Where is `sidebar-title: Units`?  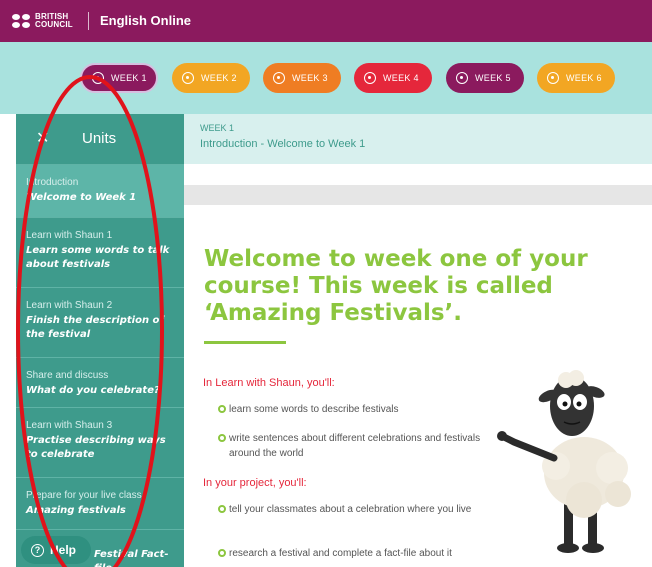 sidebar-title: Units is located at coordinates (99, 138).